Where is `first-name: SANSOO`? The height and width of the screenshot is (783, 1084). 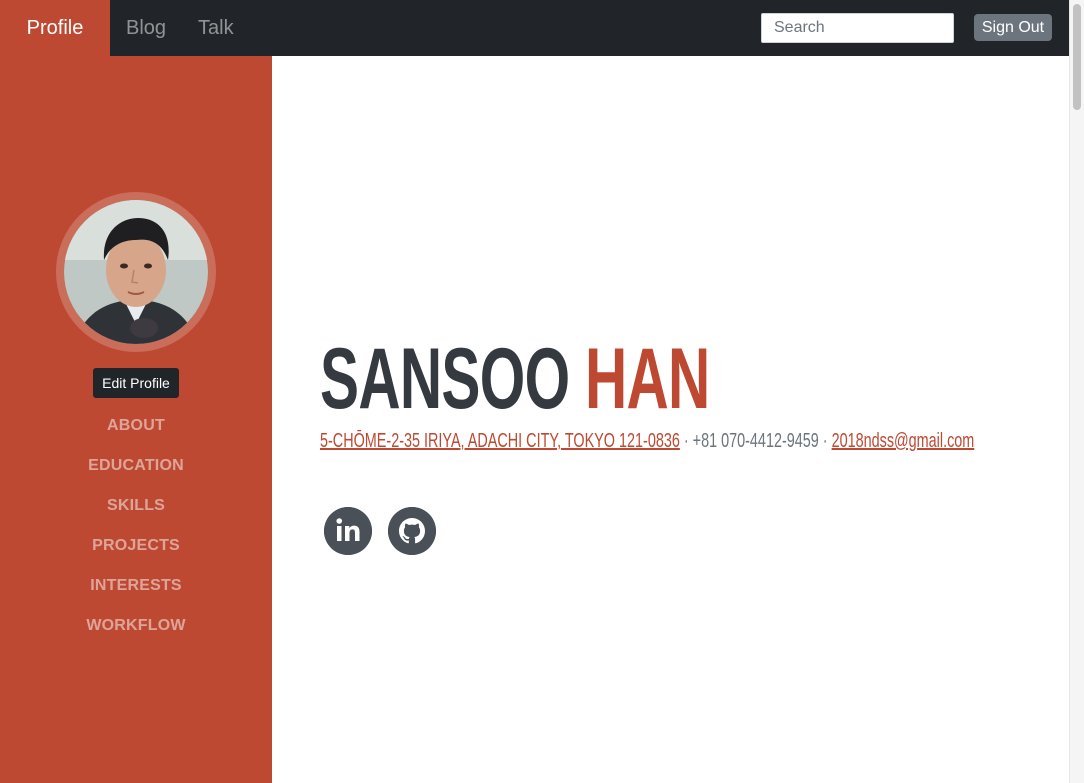
first-name: SANSOO is located at coordinates (445, 379).